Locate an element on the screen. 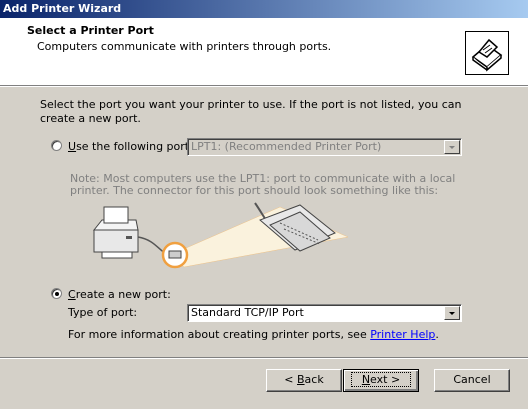 The width and height of the screenshot is (528, 409). printer-help-link: Printer Help is located at coordinates (402, 334).